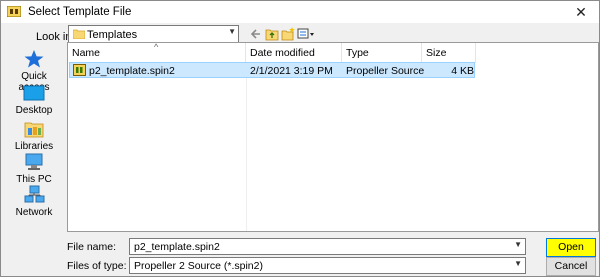  I want to click on file-size: 4 KB, so click(462, 71).